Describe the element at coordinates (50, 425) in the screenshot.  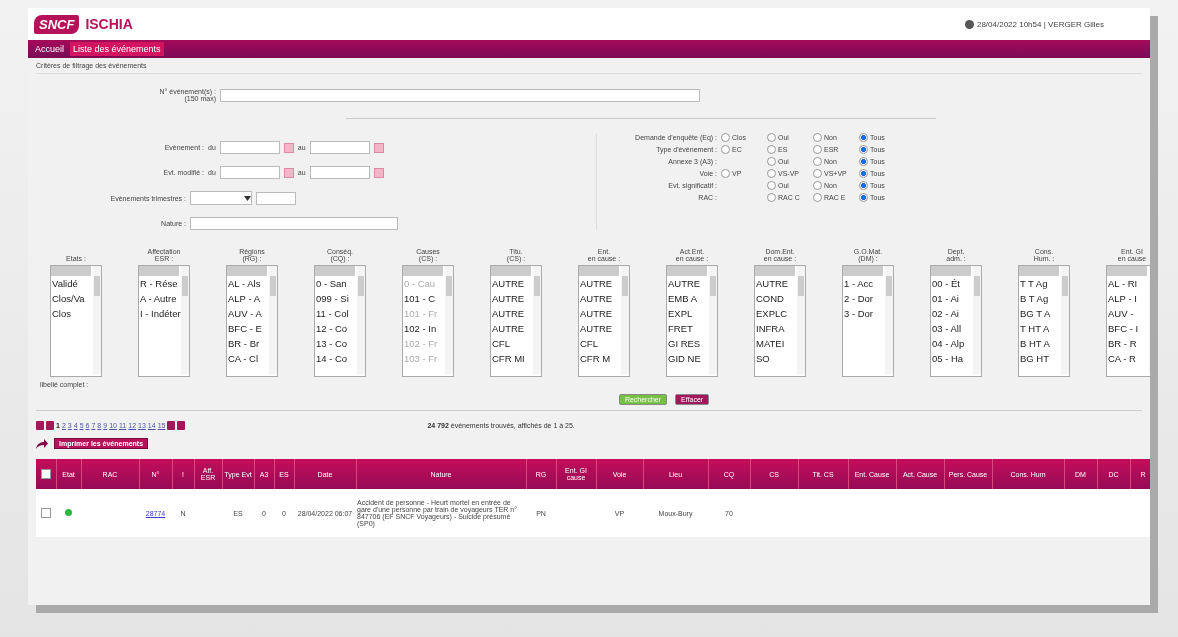
I see `prev-page-icon` at that location.